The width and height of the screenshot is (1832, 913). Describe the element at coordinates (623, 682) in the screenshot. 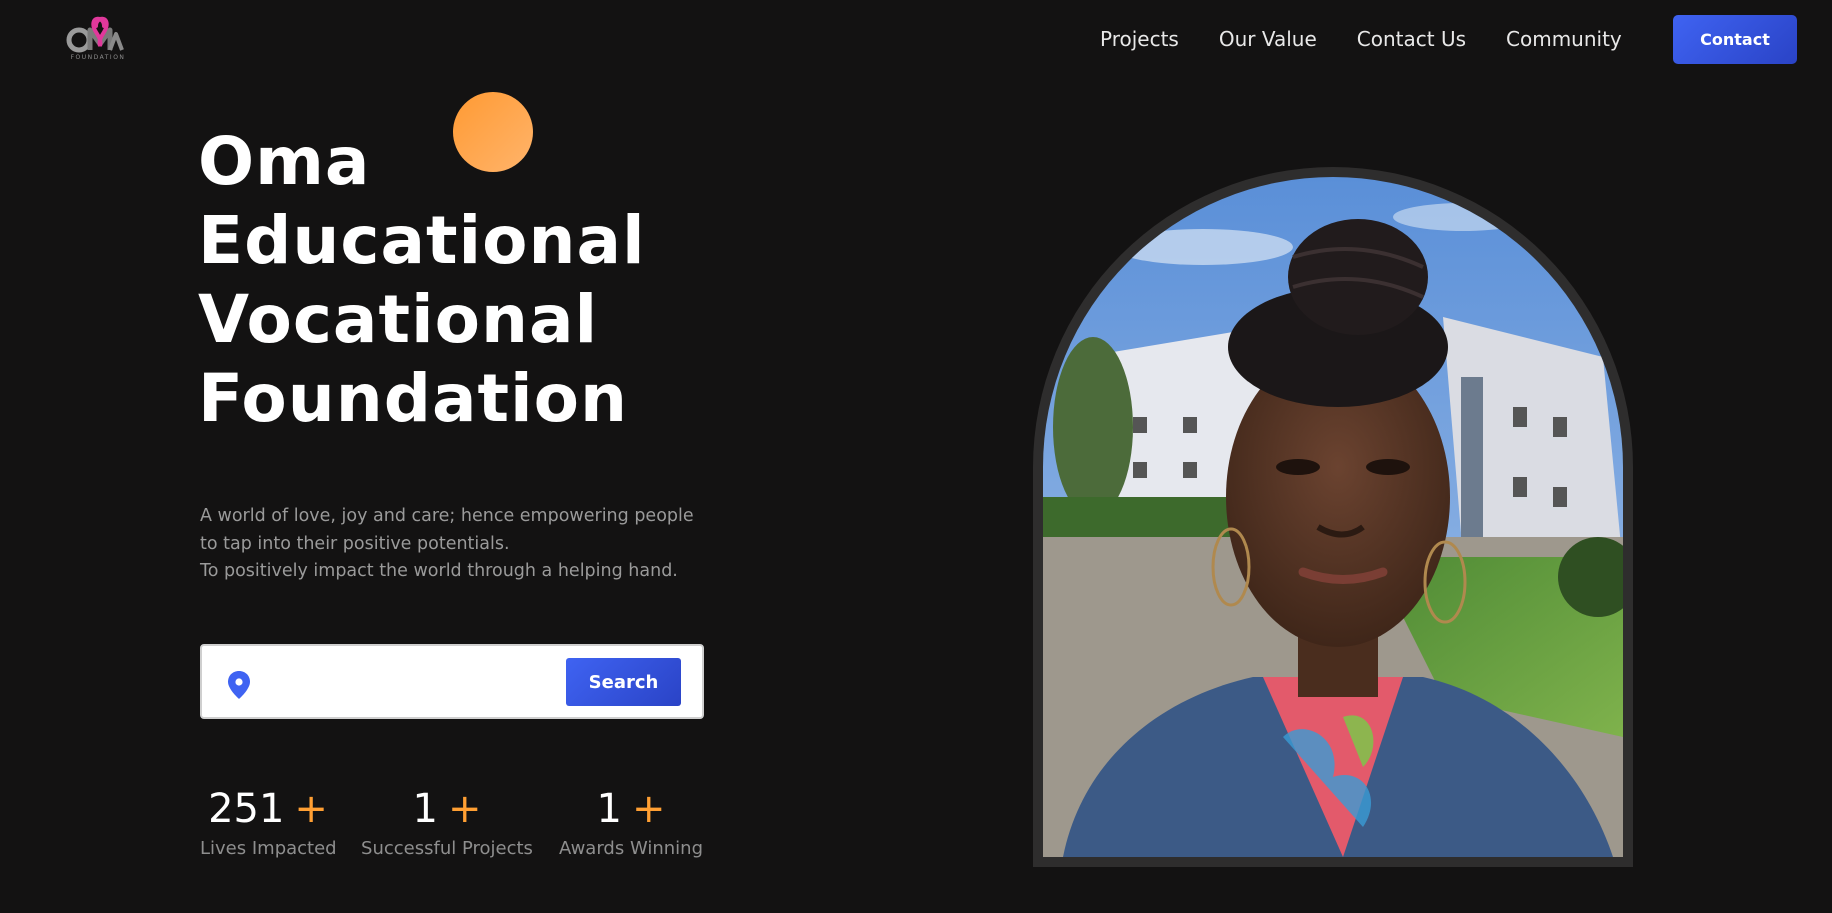

I see `search-button: Search` at that location.